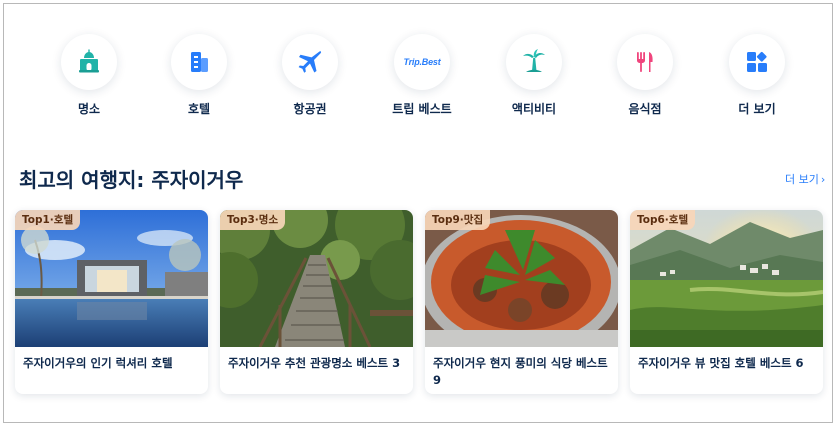 This screenshot has width=840, height=430. I want to click on card-title: 주자이거우 뷰 맛집 호텔 베스트 6, so click(721, 363).